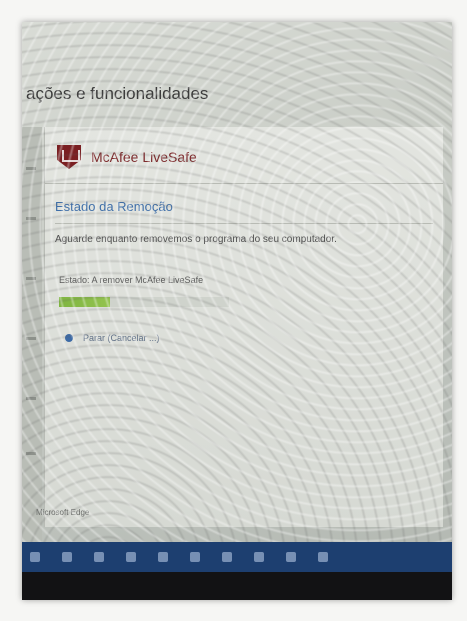 This screenshot has height=621, width=467. Describe the element at coordinates (63, 512) in the screenshot. I see `bottom-left-label: Microsoft Edge` at that location.